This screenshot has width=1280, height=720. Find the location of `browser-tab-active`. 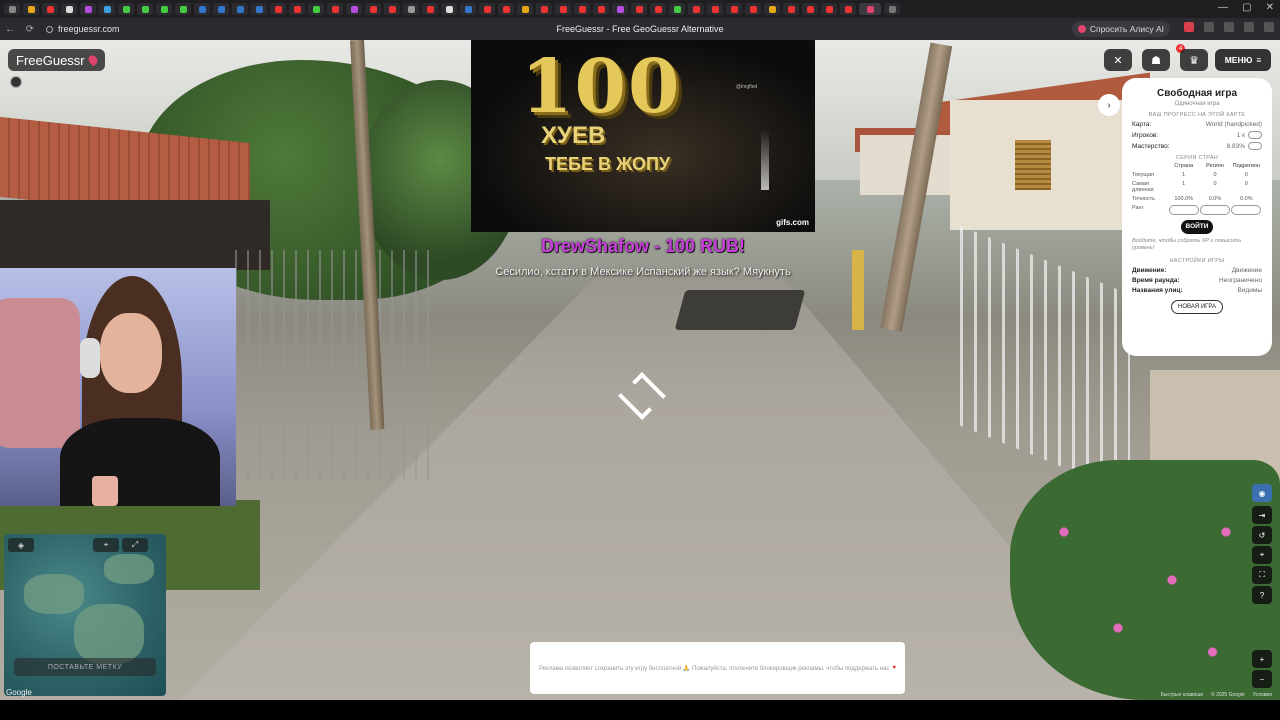

browser-tab-active is located at coordinates (870, 9).